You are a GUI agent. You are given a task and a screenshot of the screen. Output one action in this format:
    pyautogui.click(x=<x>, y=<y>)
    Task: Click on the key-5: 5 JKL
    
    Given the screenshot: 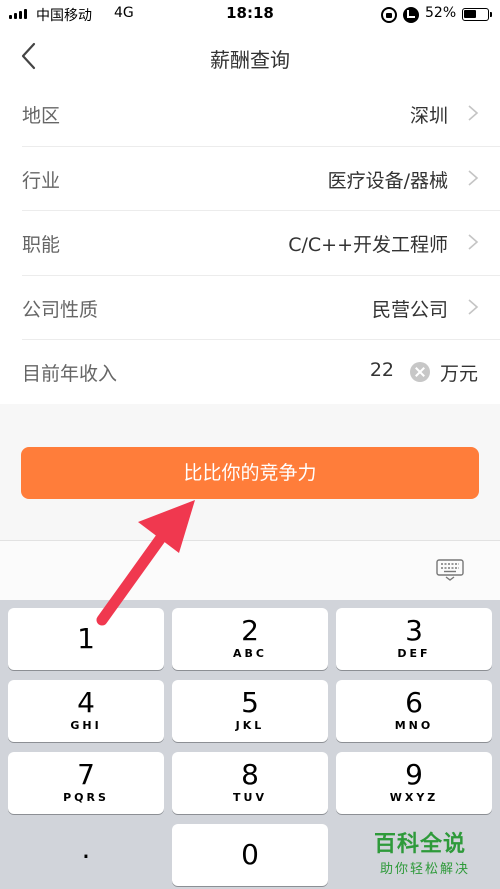 What is the action you would take?
    pyautogui.click(x=250, y=711)
    